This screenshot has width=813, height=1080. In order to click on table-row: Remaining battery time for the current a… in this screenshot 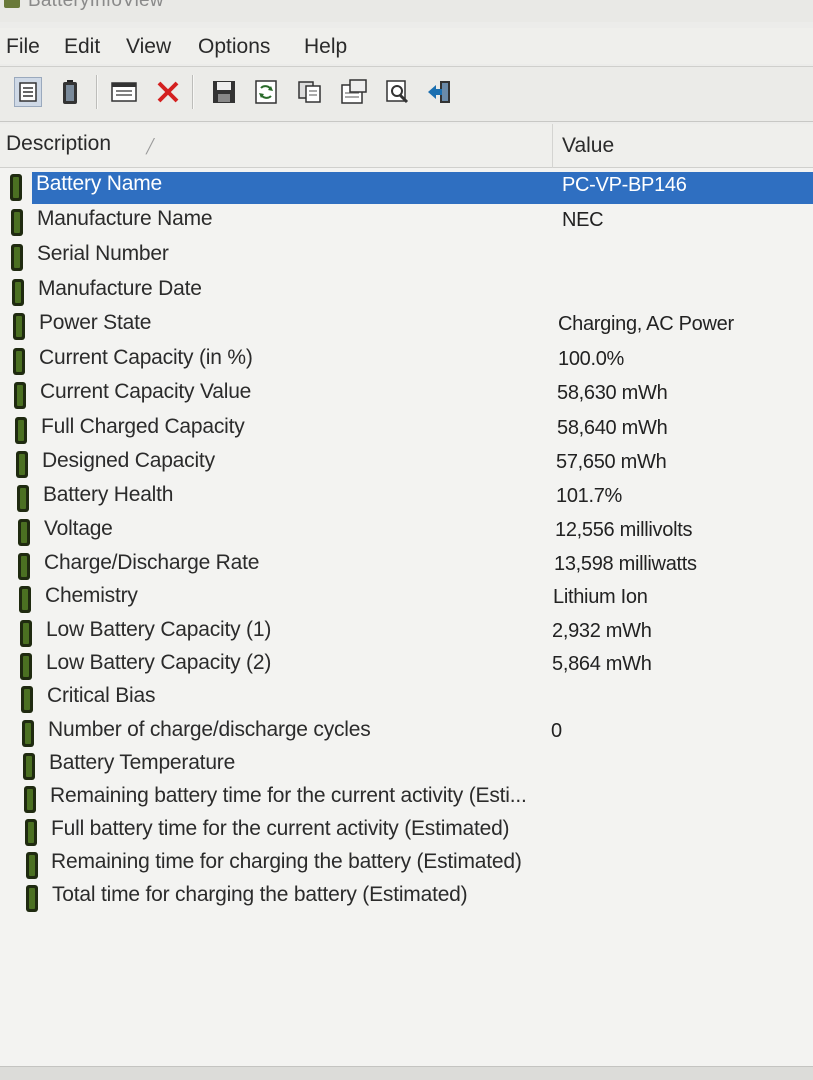, I will do `click(406, 797)`.